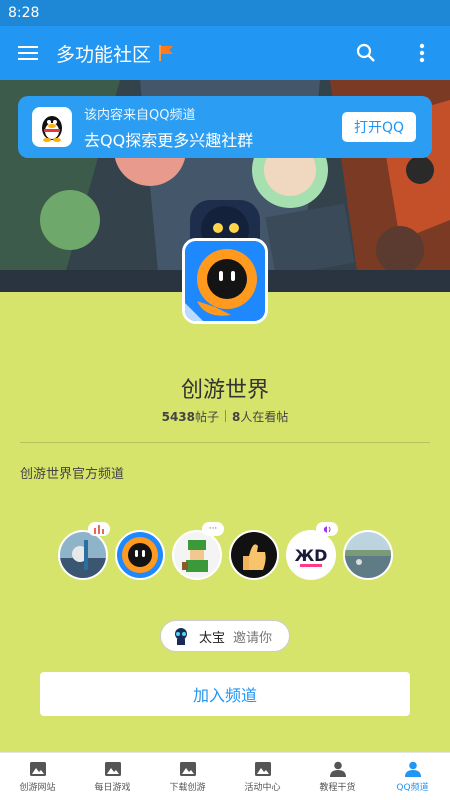 The height and width of the screenshot is (800, 450). I want to click on member-avatars: ··· ЖD, so click(228, 552).